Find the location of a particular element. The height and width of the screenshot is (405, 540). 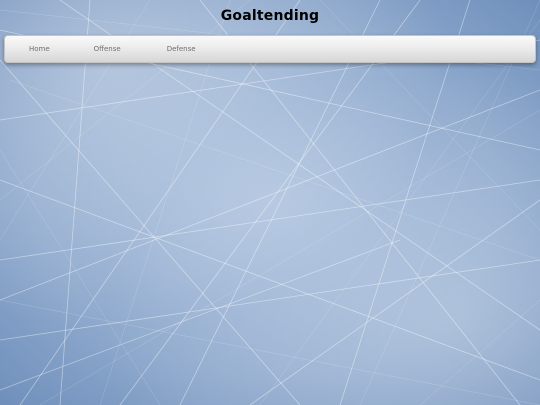

page-title: Goaltending is located at coordinates (270, 16).